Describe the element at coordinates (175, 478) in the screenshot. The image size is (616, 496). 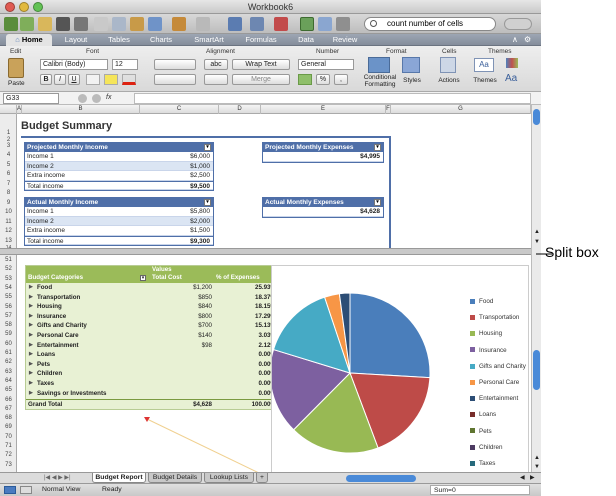
I see `sheet-tab-budget-details: Budget Details` at that location.